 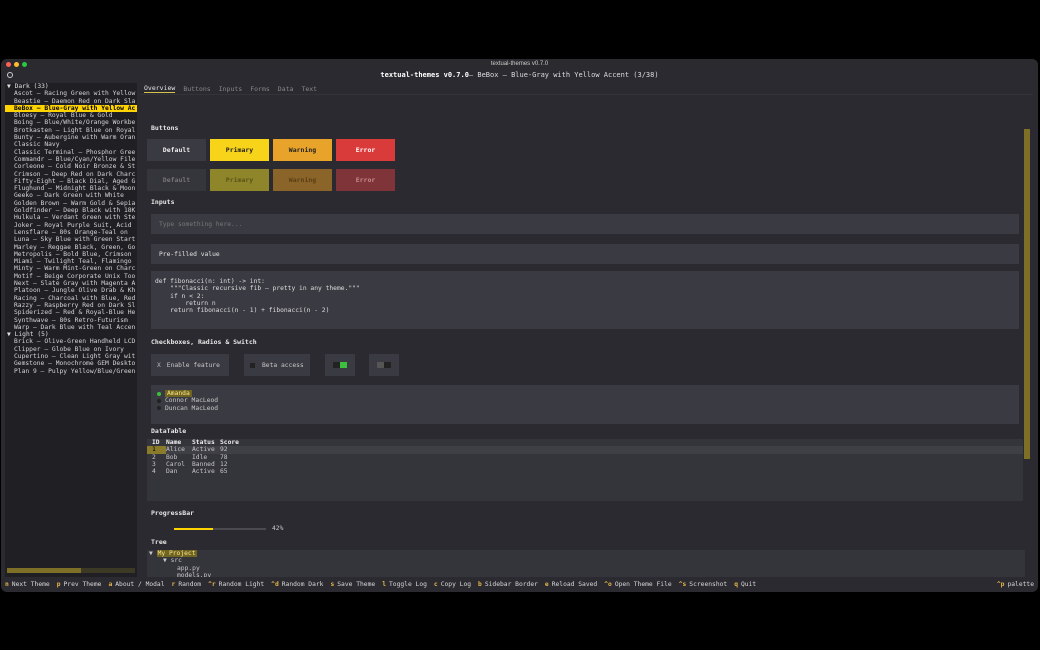 What do you see at coordinates (71, 356) in the screenshot?
I see `sidebar-item: Cupertino — Clean Light Gray wit` at bounding box center [71, 356].